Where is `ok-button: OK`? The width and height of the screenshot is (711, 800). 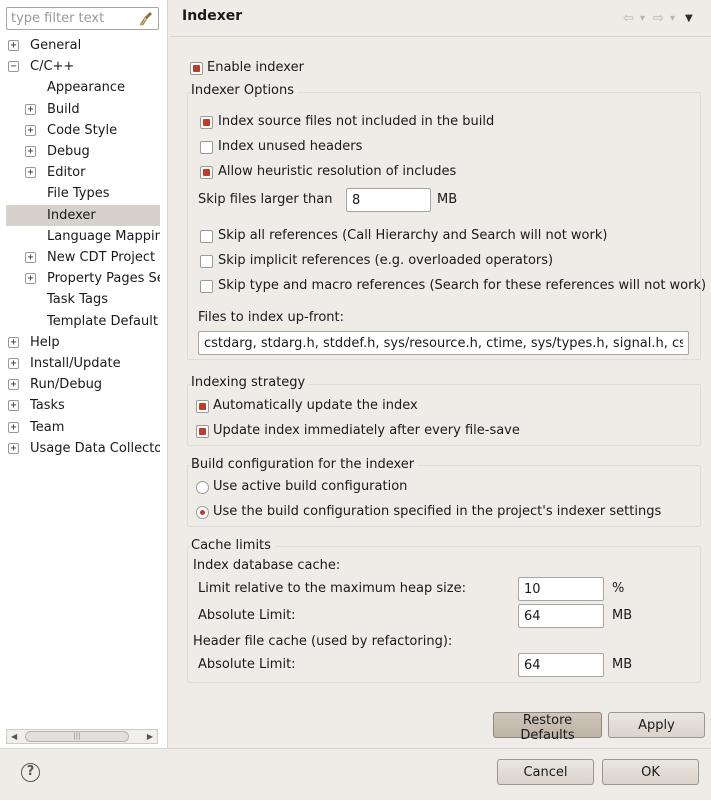
ok-button: OK is located at coordinates (650, 772).